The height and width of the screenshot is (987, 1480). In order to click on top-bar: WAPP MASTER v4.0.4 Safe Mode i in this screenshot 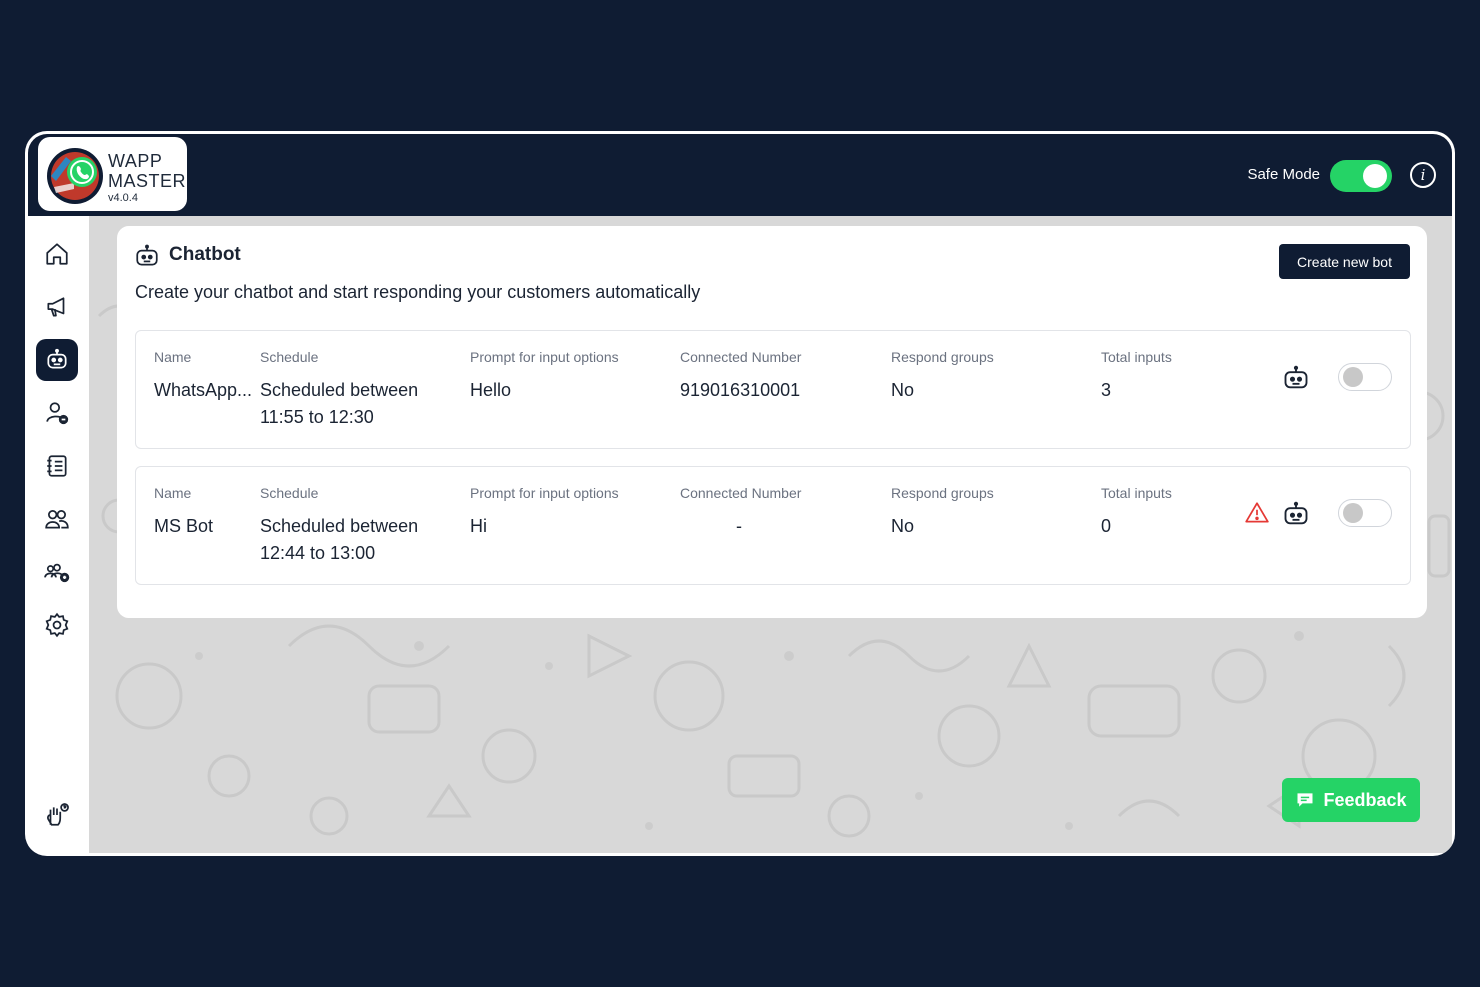, I will do `click(740, 175)`.